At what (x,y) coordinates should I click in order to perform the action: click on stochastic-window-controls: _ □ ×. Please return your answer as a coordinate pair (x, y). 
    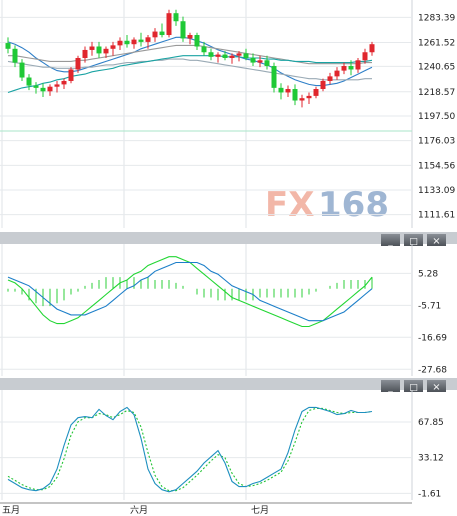
    Looking at the image, I should click on (413, 386).